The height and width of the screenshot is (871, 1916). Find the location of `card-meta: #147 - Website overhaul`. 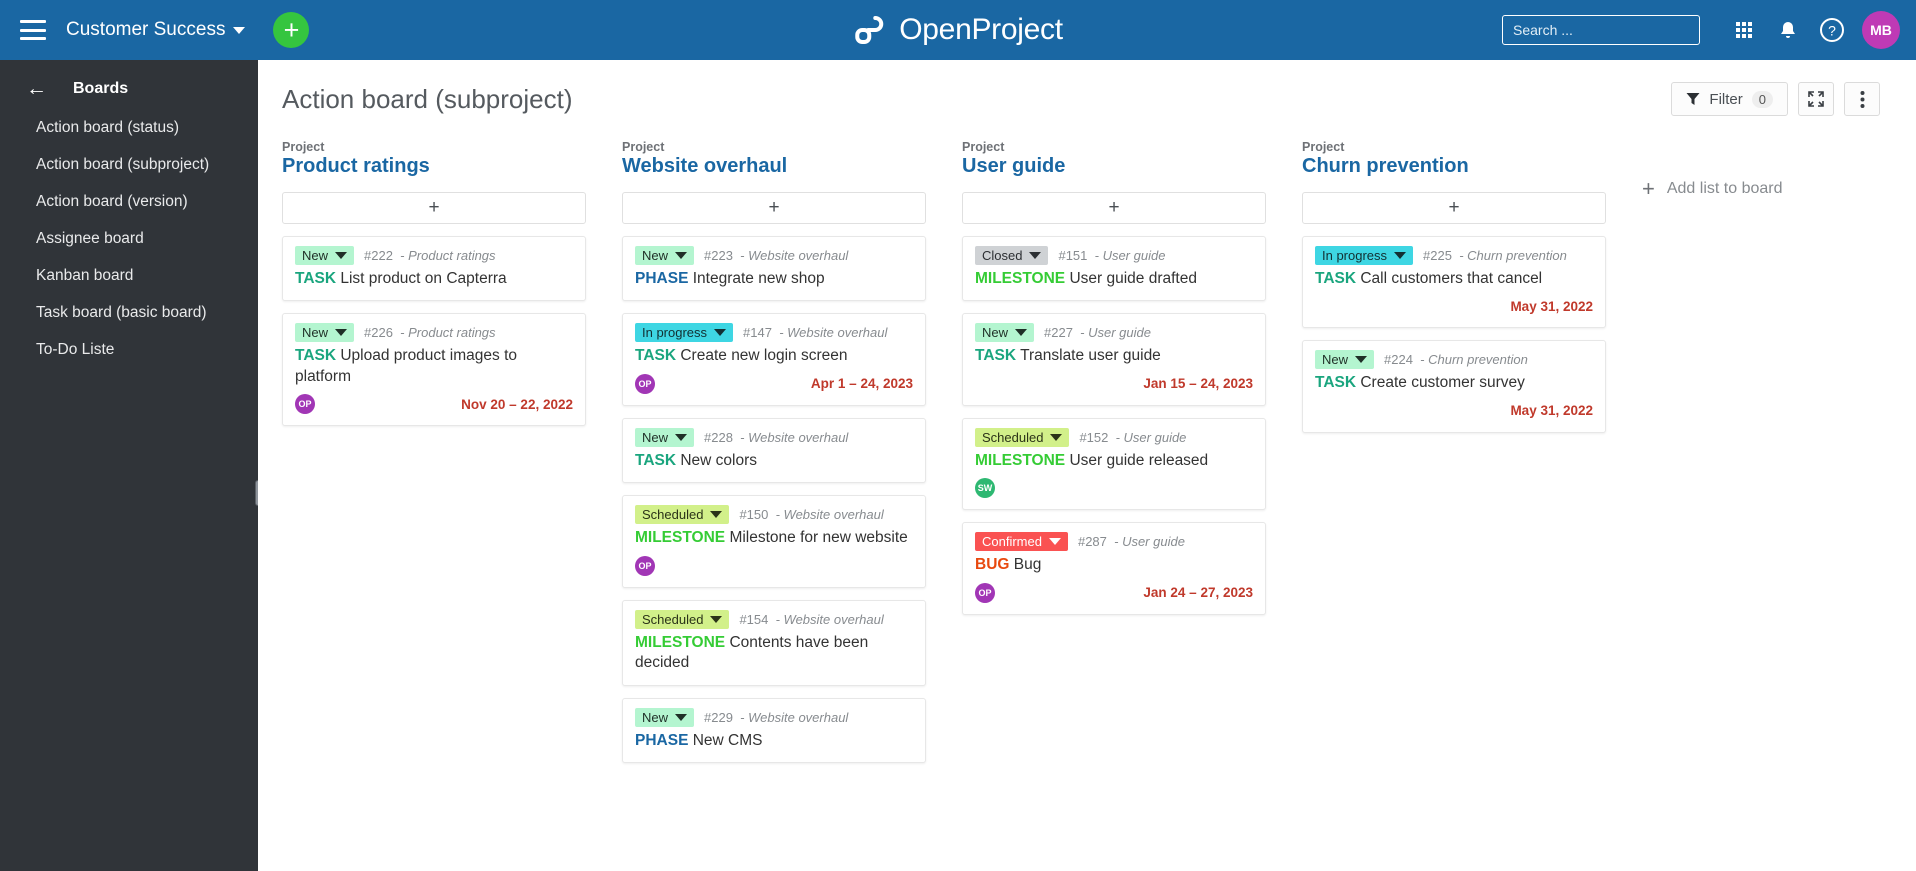

card-meta: #147 - Website overhaul is located at coordinates (815, 333).